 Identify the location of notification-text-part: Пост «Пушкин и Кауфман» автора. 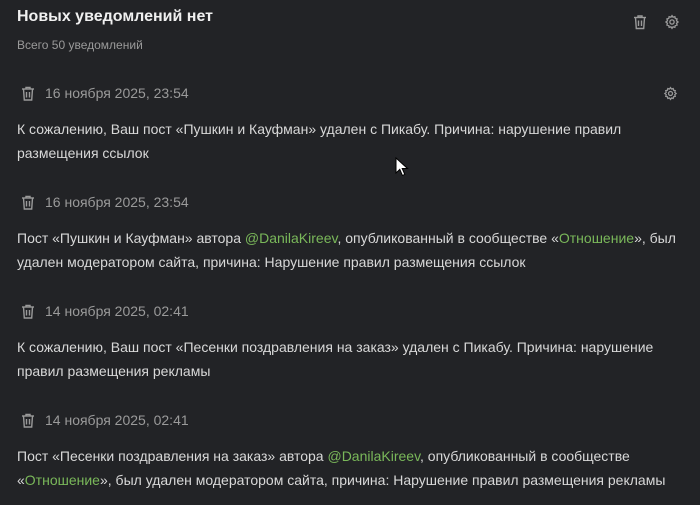
(131, 238).